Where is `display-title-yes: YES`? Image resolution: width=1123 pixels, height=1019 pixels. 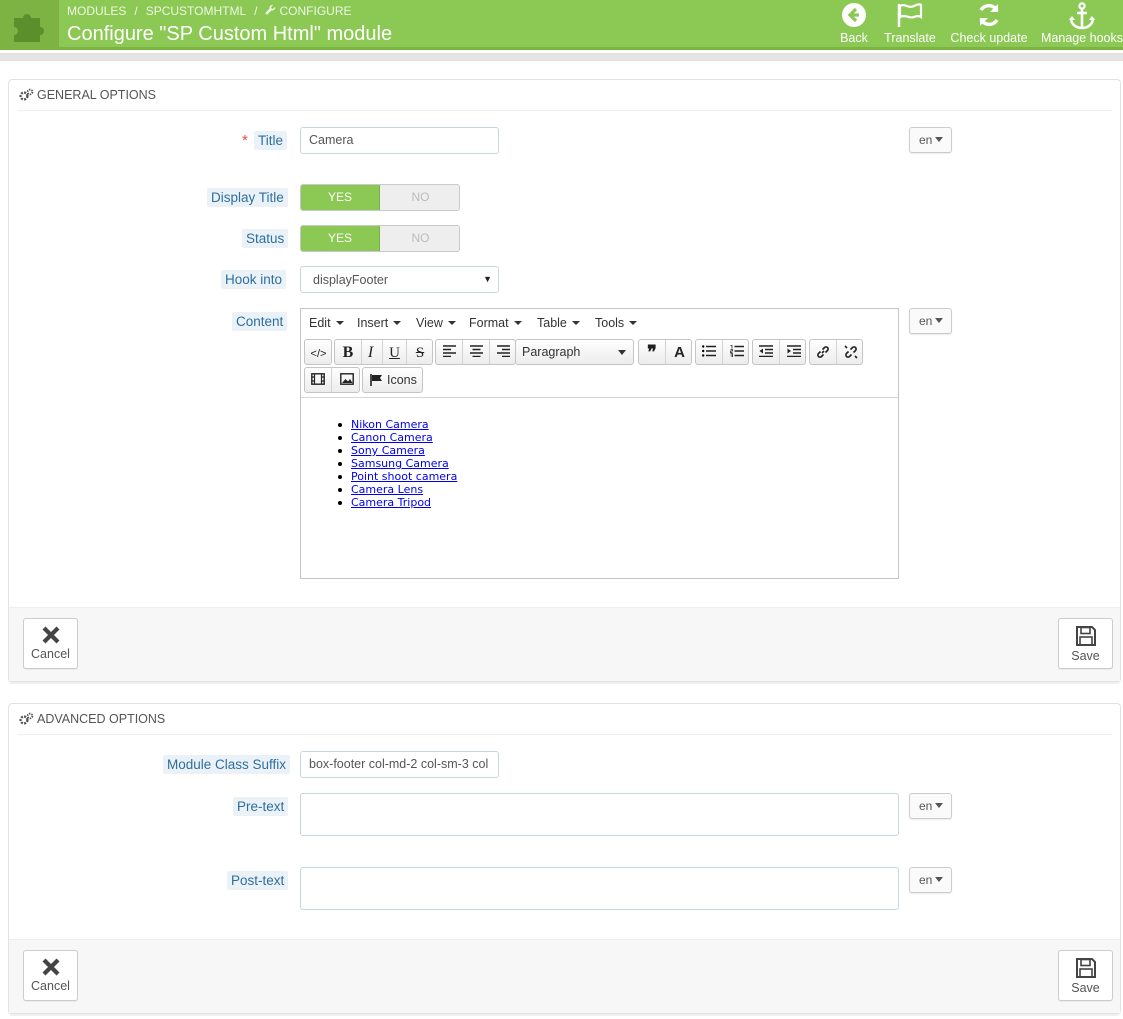 display-title-yes: YES is located at coordinates (340, 197).